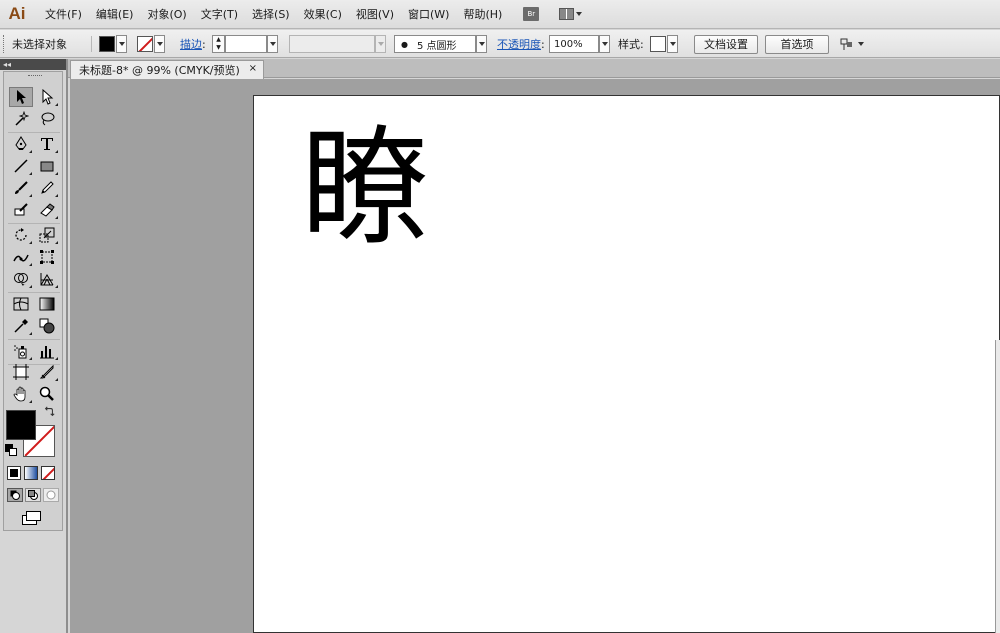  Describe the element at coordinates (47, 394) in the screenshot. I see `zoom-tool` at that location.